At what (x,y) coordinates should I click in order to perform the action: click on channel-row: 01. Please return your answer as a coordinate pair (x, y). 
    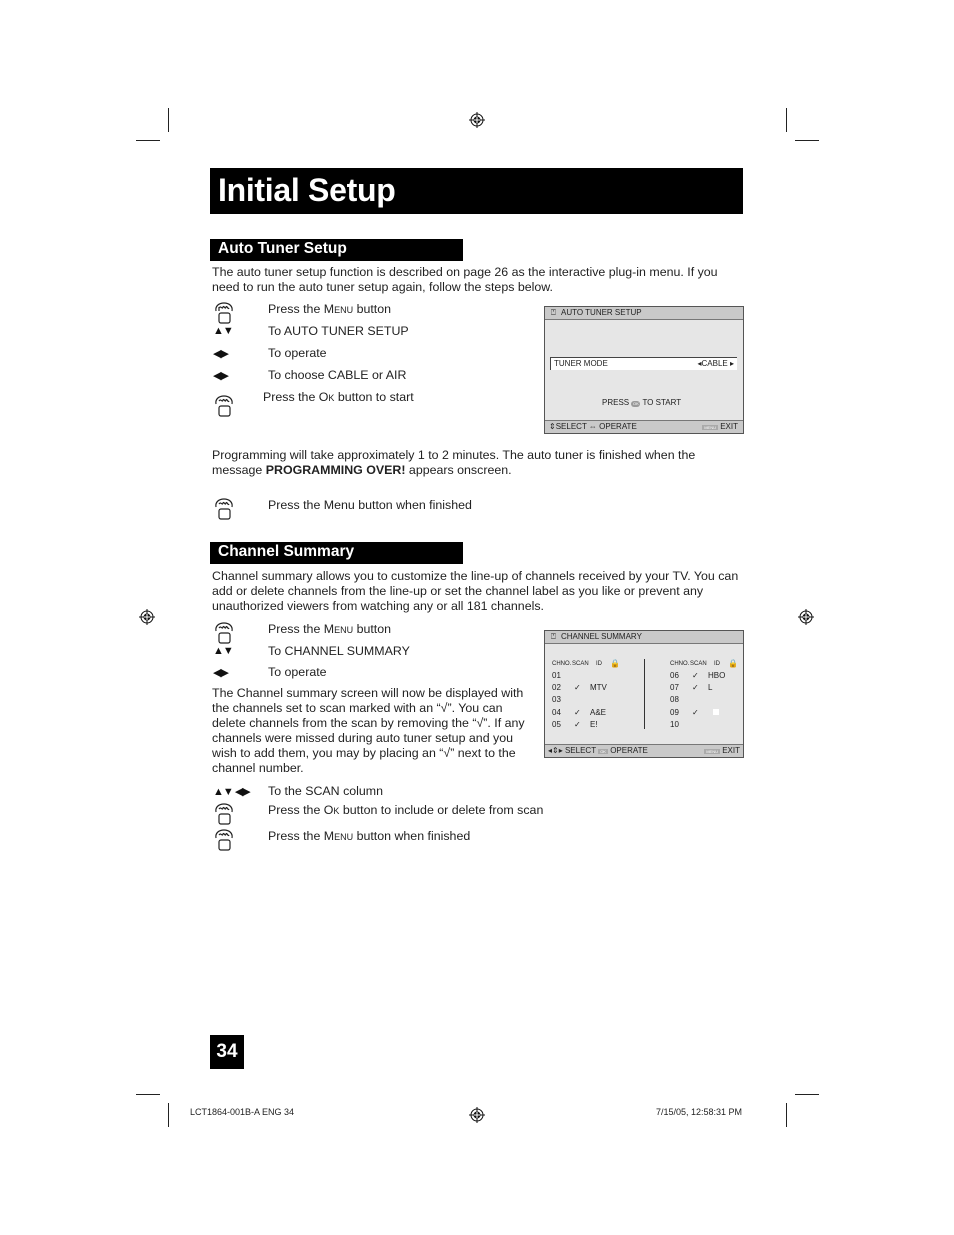
    Looking at the image, I should click on (595, 676).